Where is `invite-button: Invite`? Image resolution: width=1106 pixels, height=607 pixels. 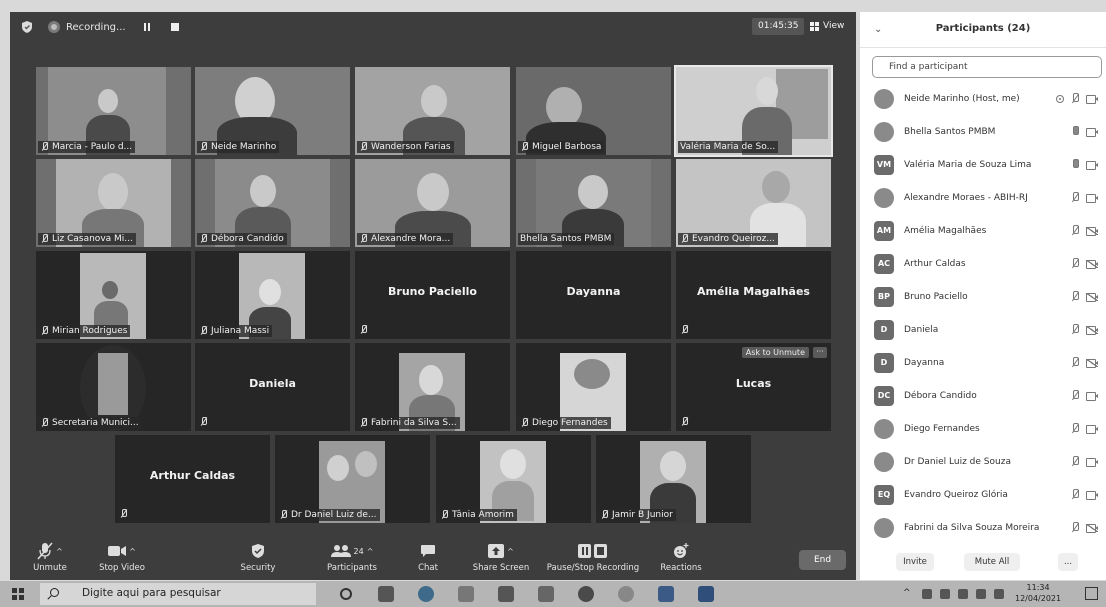 invite-button: Invite is located at coordinates (915, 562).